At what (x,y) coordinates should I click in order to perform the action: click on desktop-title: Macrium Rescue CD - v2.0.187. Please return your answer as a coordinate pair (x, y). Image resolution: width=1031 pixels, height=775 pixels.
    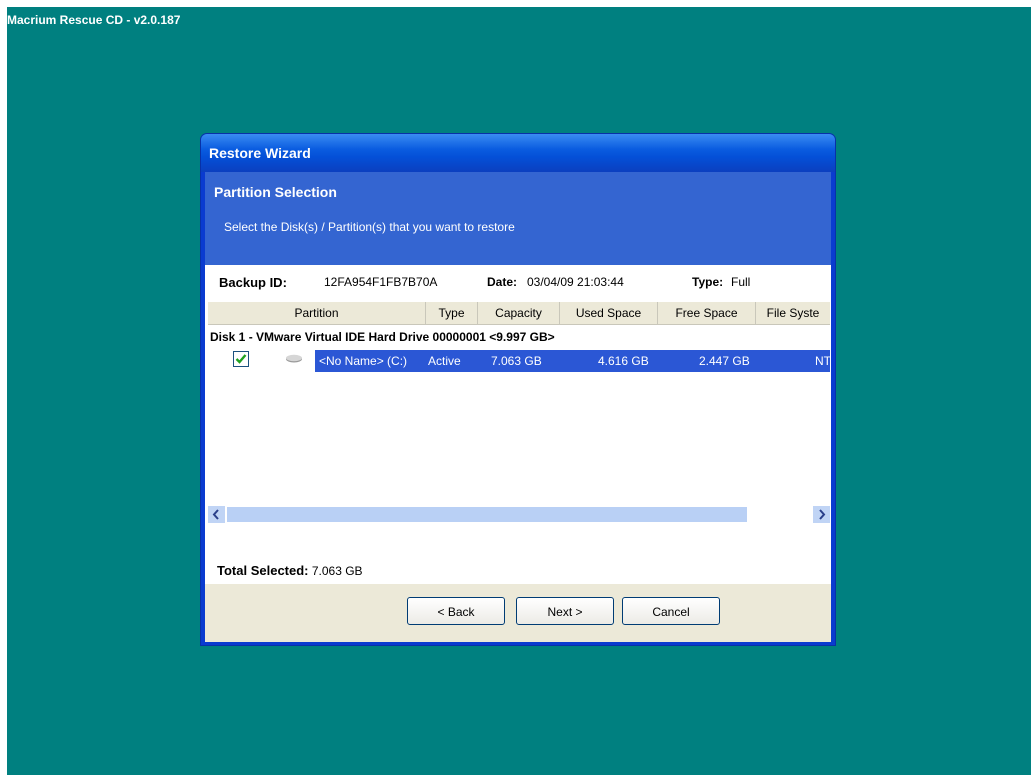
    Looking at the image, I should click on (94, 20).